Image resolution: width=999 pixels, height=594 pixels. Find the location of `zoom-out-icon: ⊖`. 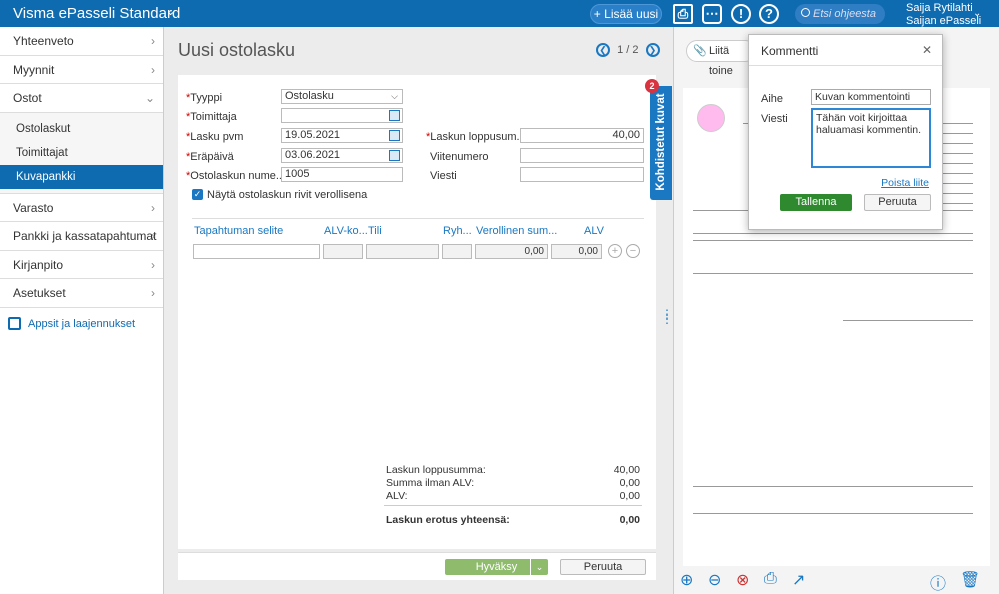

zoom-out-icon: ⊖ is located at coordinates (714, 580).